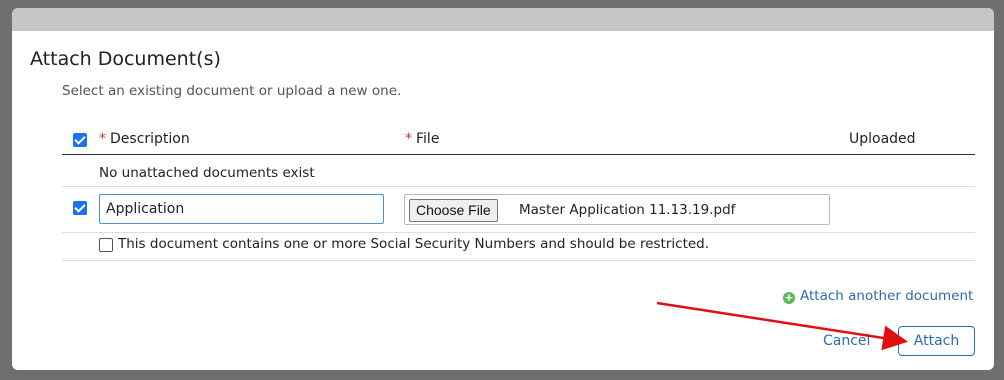 The image size is (1004, 380). I want to click on cancel-button: Cancel, so click(846, 341).